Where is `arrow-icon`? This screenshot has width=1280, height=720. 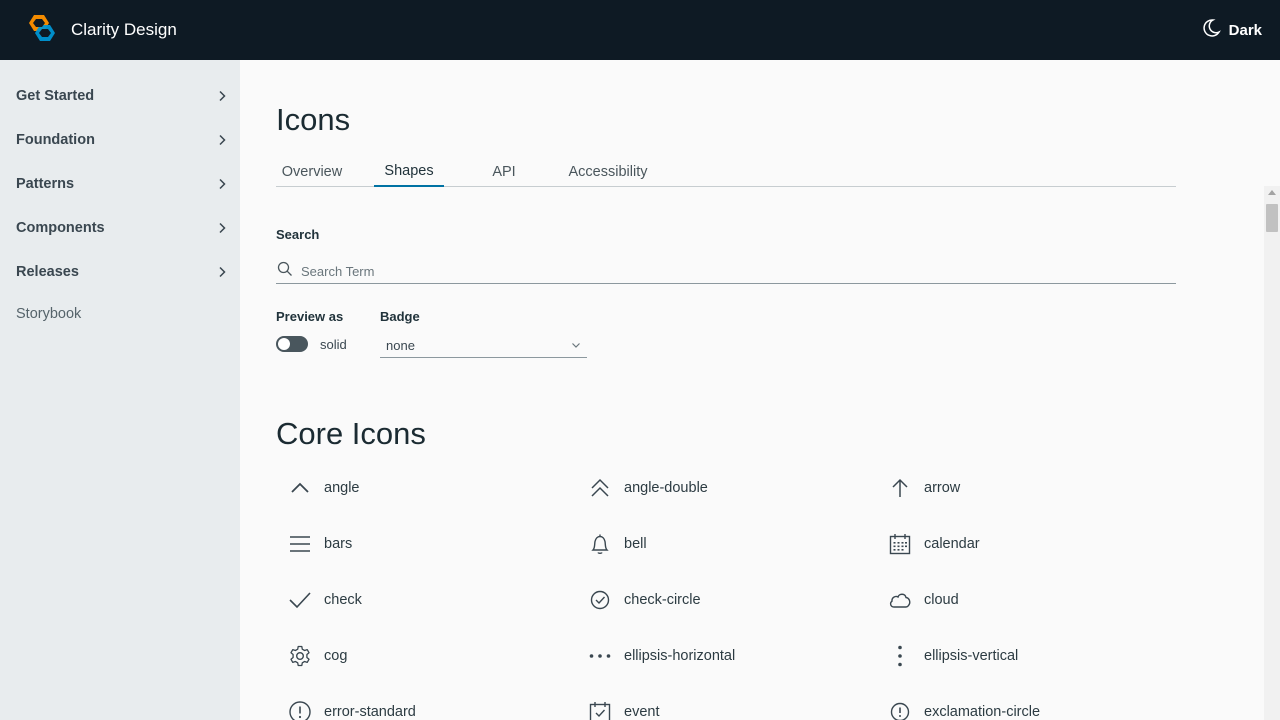 arrow-icon is located at coordinates (900, 488).